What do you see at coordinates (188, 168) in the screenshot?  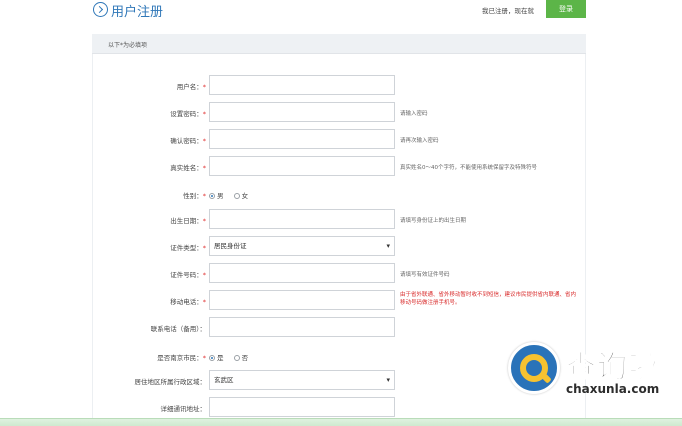 I see `realname-label: 真实姓名：*` at bounding box center [188, 168].